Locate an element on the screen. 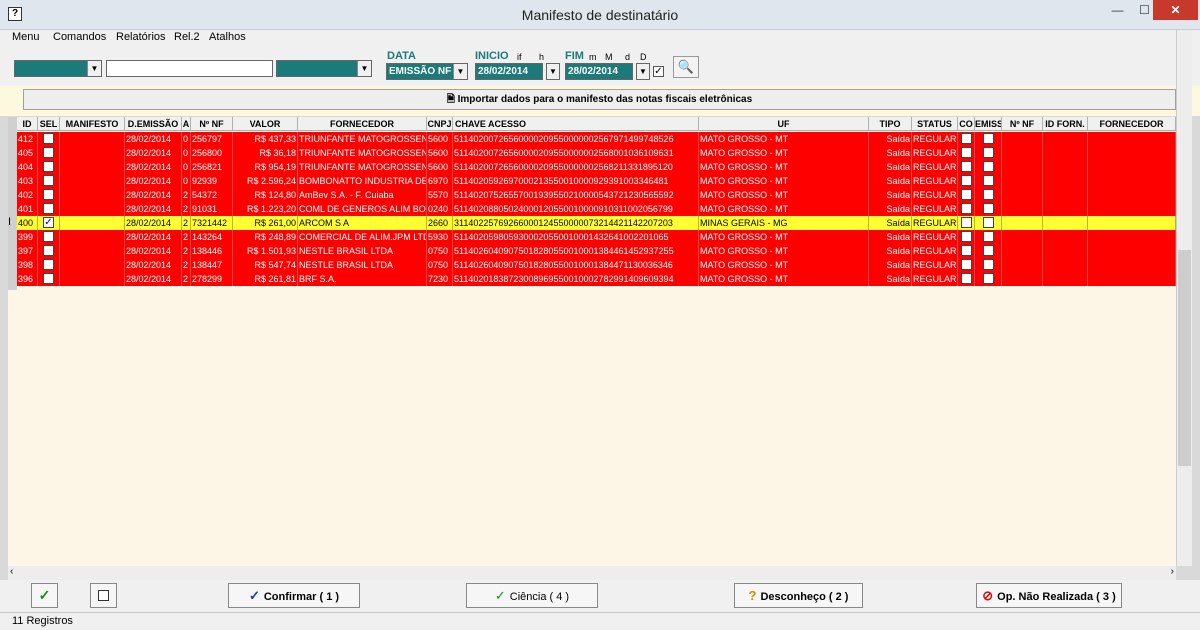  menu-item-menu: Menu is located at coordinates (26, 37).